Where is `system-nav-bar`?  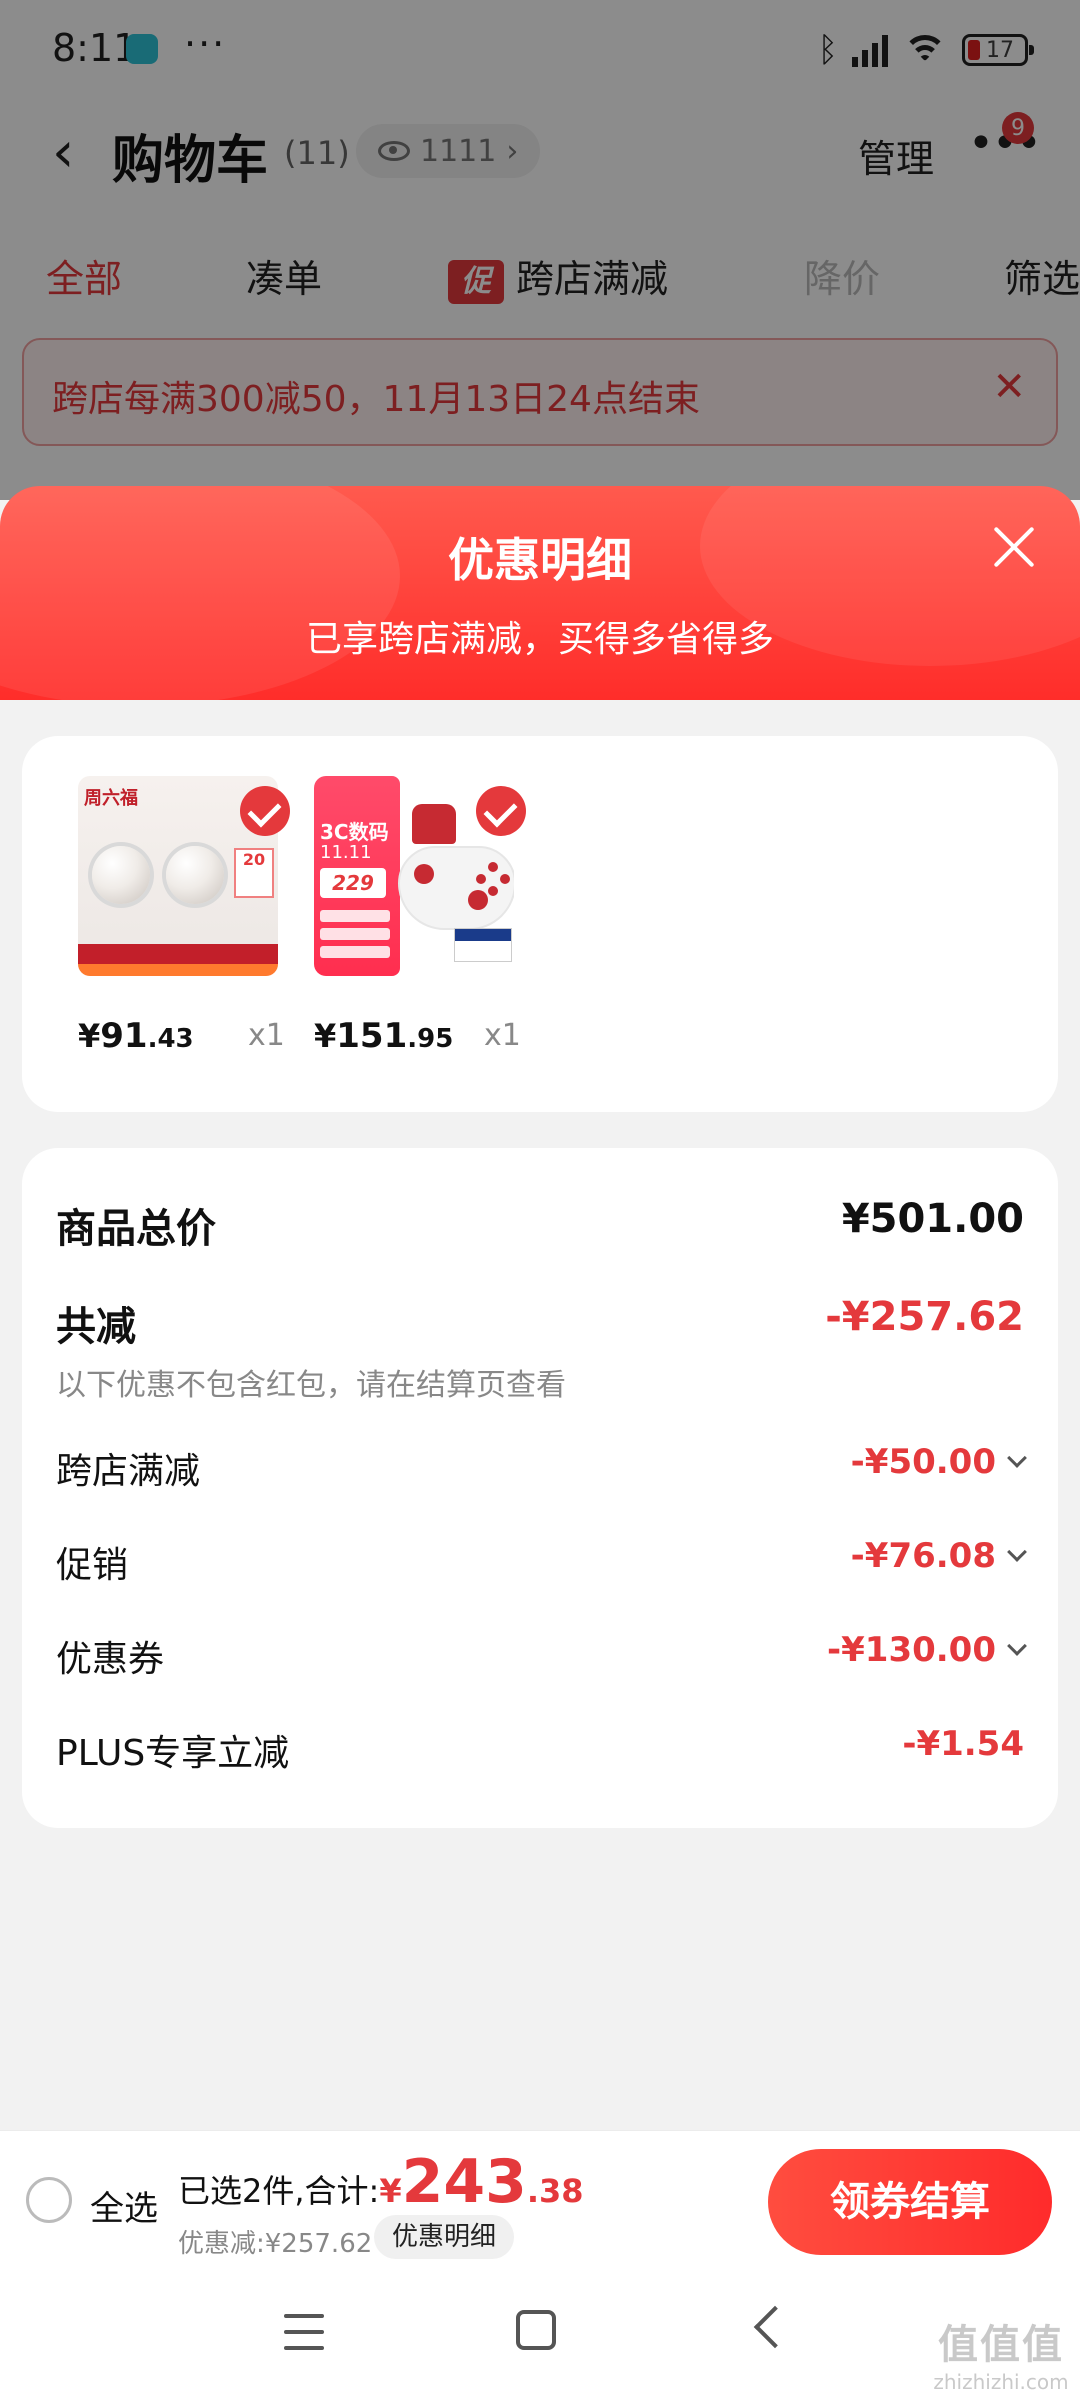
system-nav-bar is located at coordinates (540, 2335).